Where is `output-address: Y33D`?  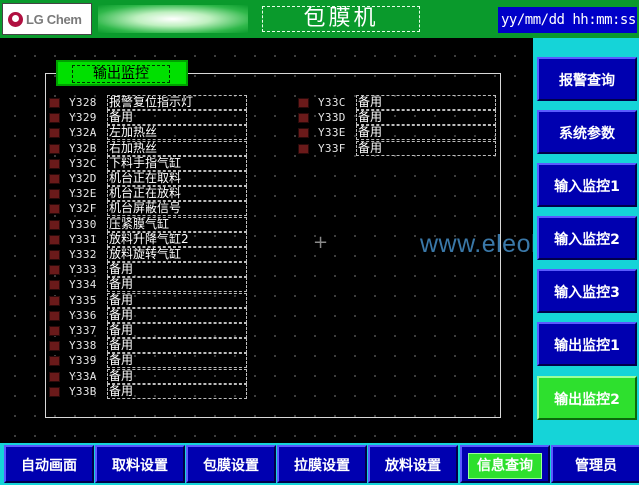
output-address: Y33D is located at coordinates (332, 118).